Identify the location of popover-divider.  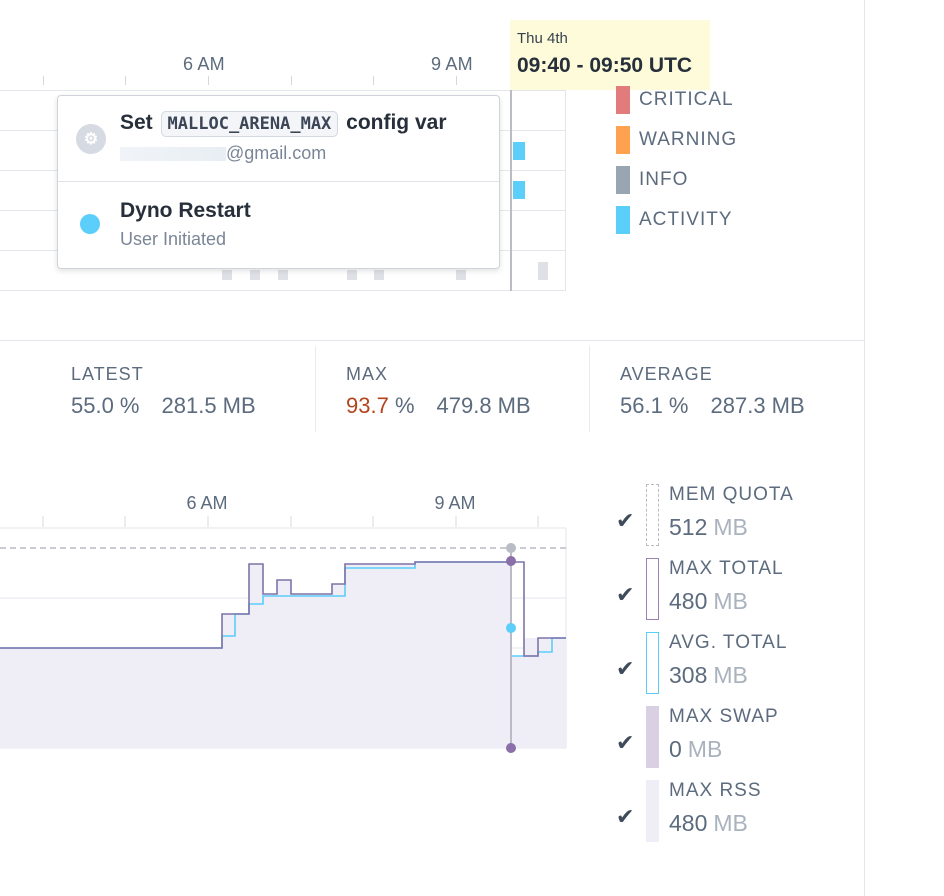
(278, 181).